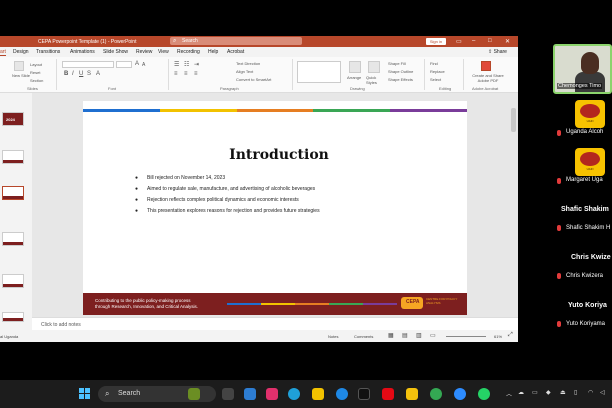 The image size is (612, 408). What do you see at coordinates (513, 120) in the screenshot?
I see `vertical-scrollbar` at bounding box center [513, 120].